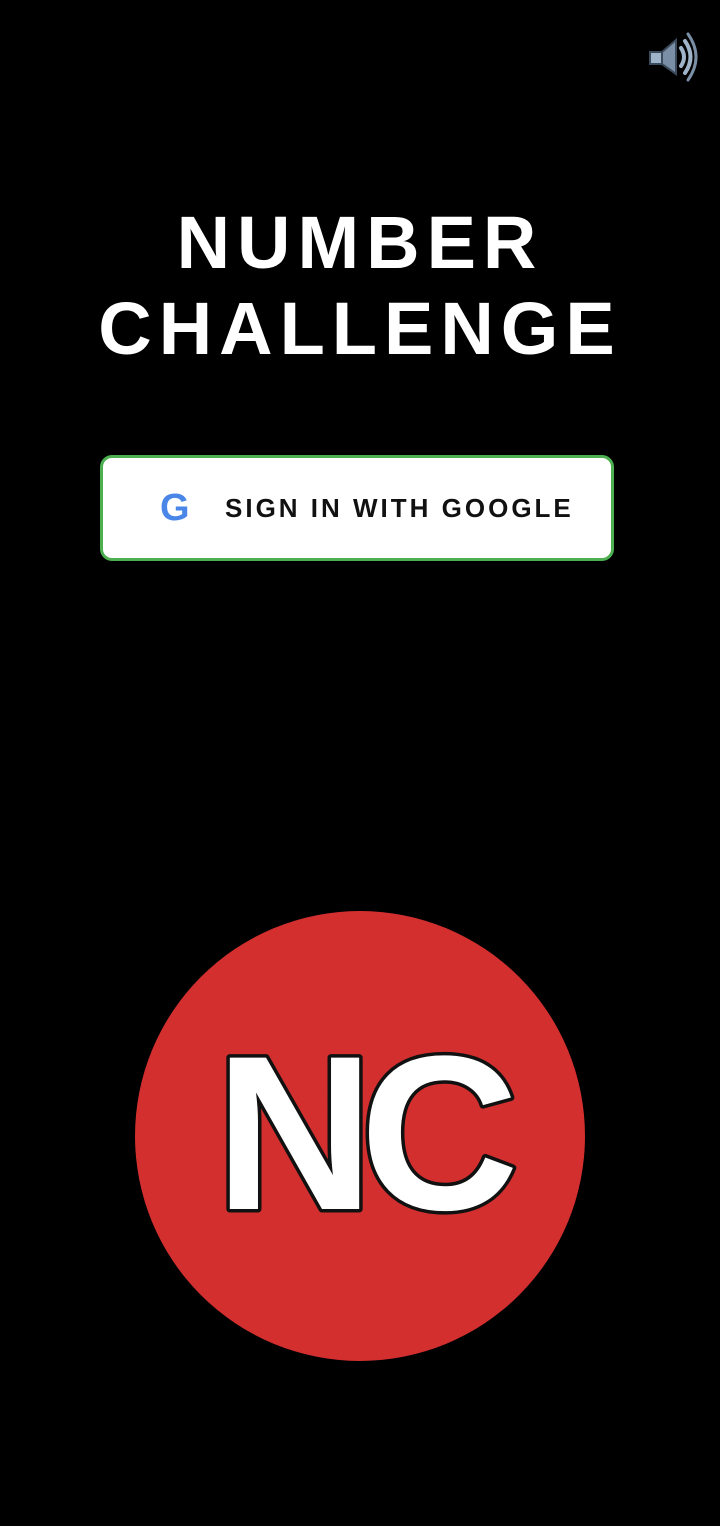  I want to click on title-line-1: NUMBER, so click(360, 242).